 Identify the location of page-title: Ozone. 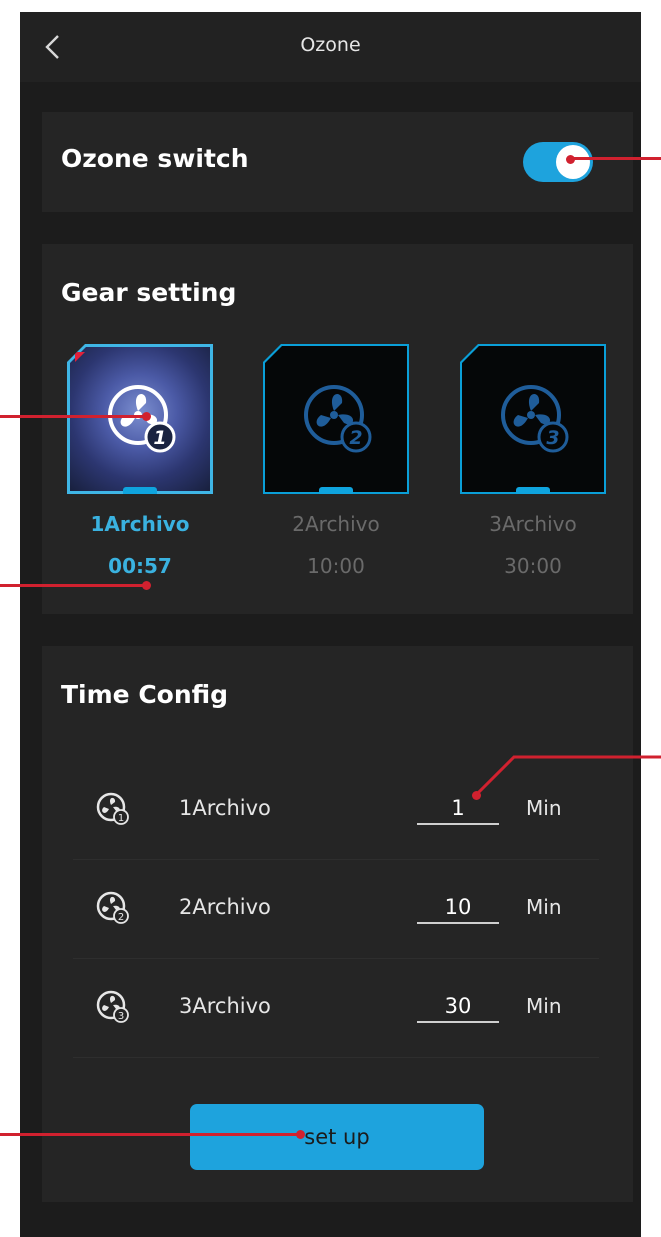
(330, 45).